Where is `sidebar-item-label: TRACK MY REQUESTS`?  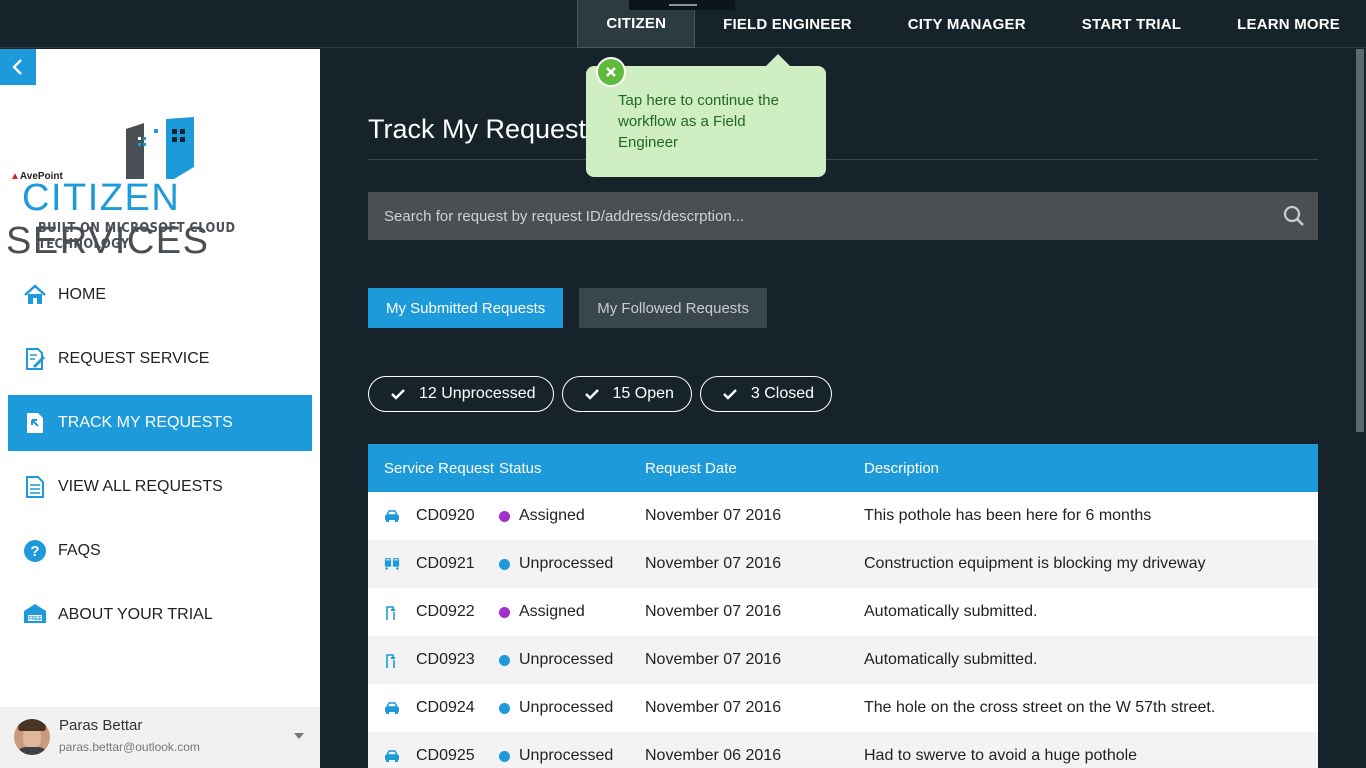
sidebar-item-label: TRACK MY REQUESTS is located at coordinates (145, 422).